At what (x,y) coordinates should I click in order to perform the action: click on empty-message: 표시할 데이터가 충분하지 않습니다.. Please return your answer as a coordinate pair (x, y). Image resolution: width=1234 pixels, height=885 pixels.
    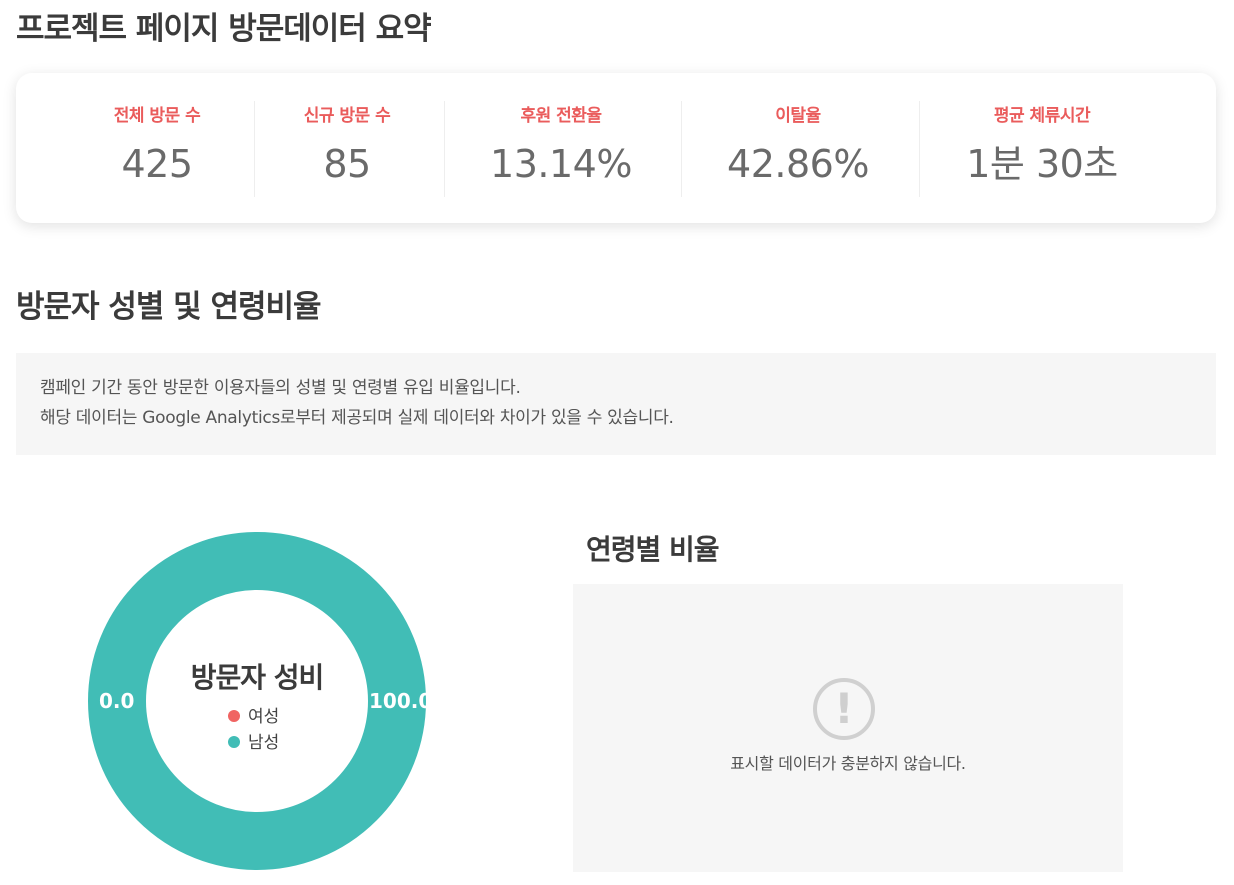
    Looking at the image, I should click on (848, 763).